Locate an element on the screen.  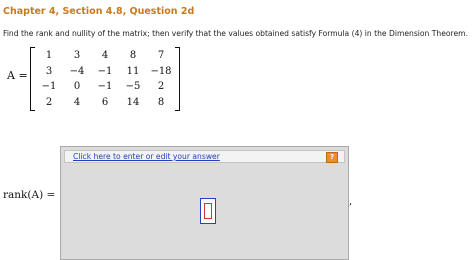
matrix-cell: 0 is located at coordinates (77, 86).